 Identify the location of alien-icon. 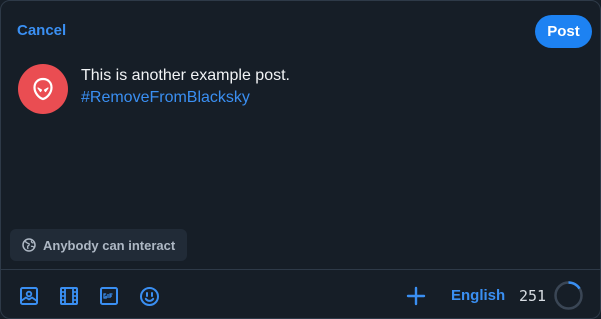
(43, 89).